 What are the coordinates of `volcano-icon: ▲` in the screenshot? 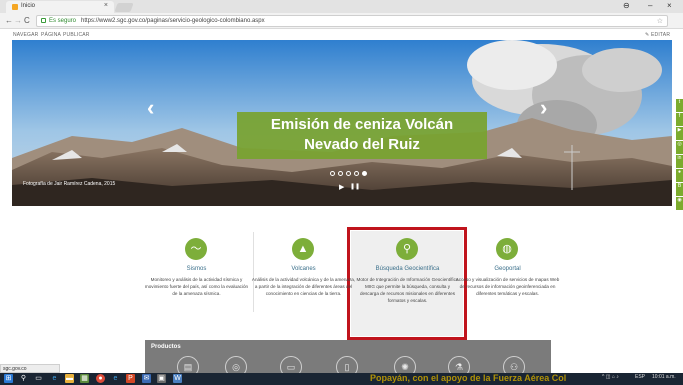 It's located at (303, 249).